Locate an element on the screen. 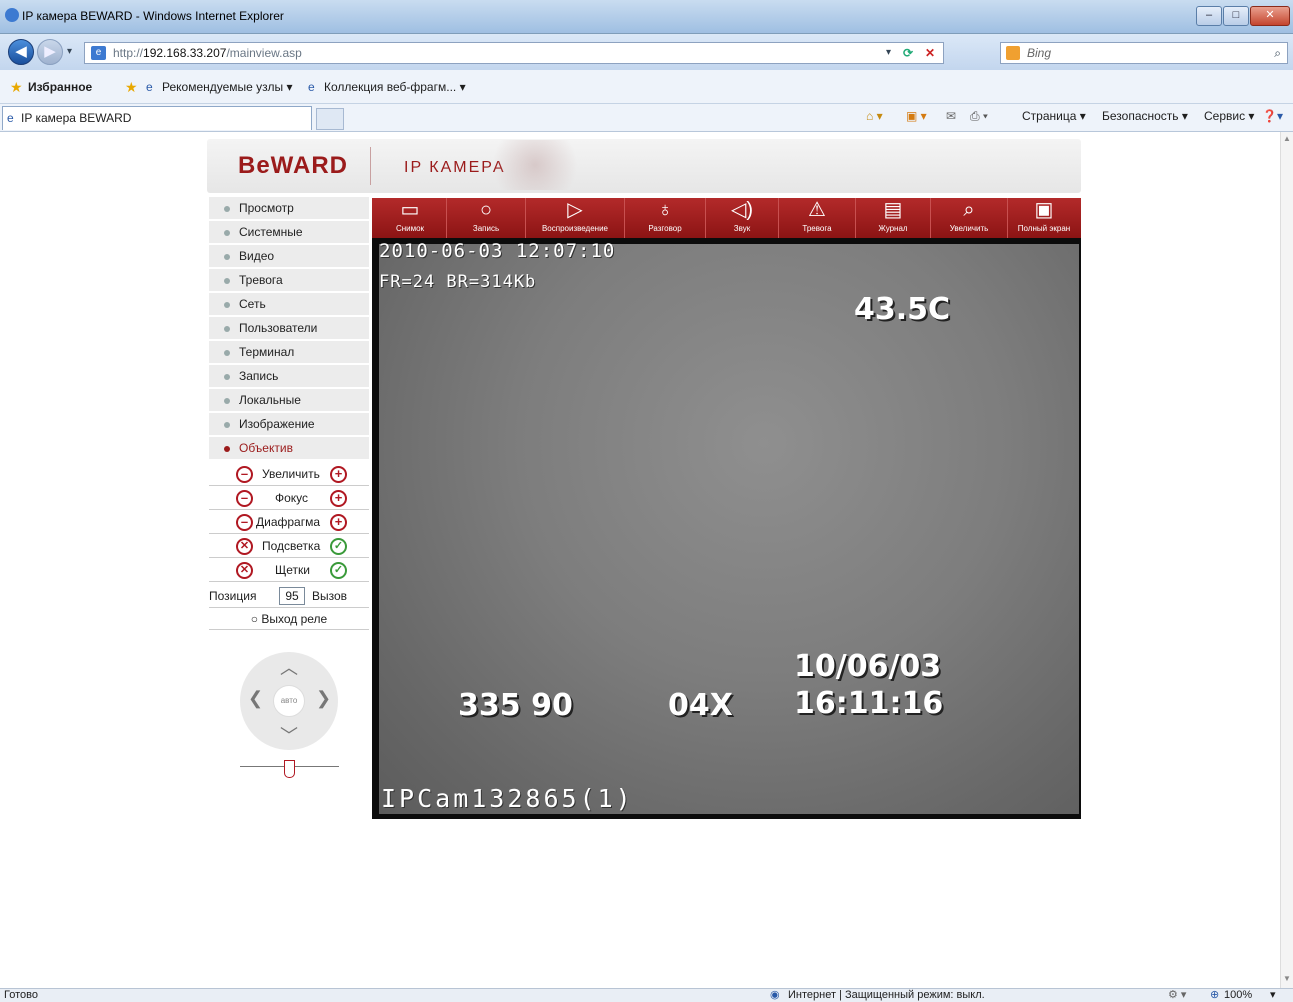  web-slice-gallery-link: Коллекция веб-фрагм... ▾ is located at coordinates (395, 87).